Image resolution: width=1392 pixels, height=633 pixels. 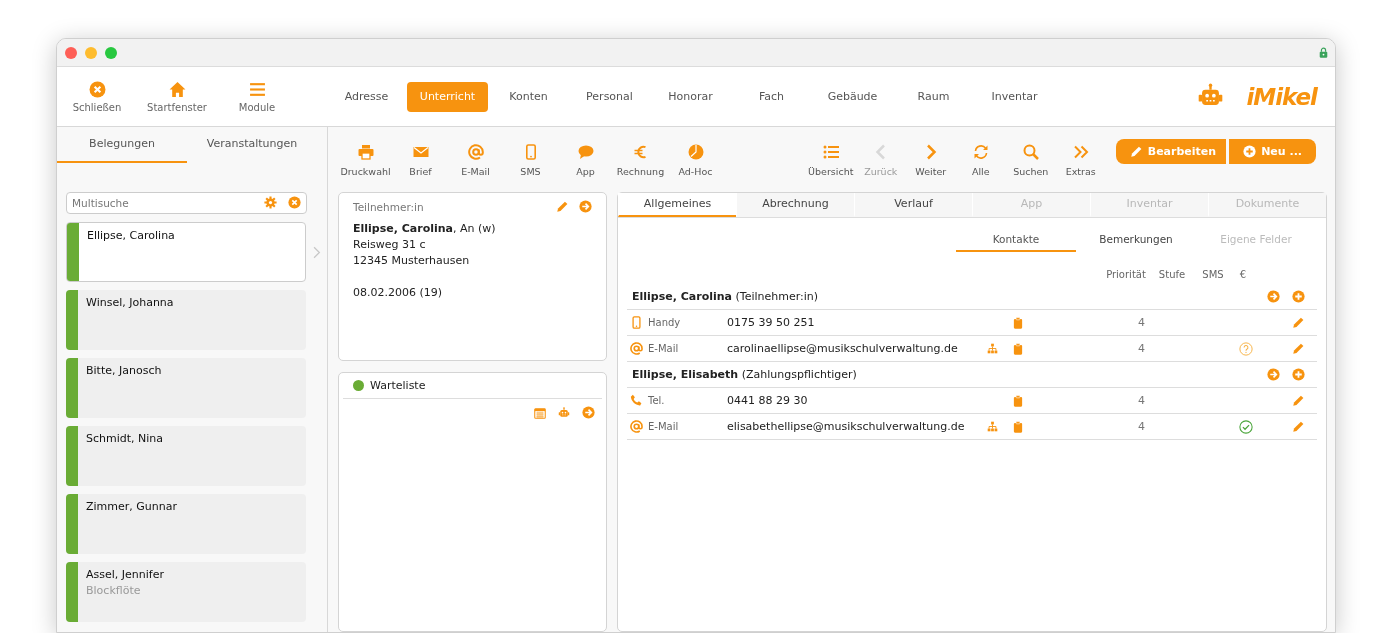 I want to click on city-address: 12345 Musterhausen, so click(x=412, y=261).